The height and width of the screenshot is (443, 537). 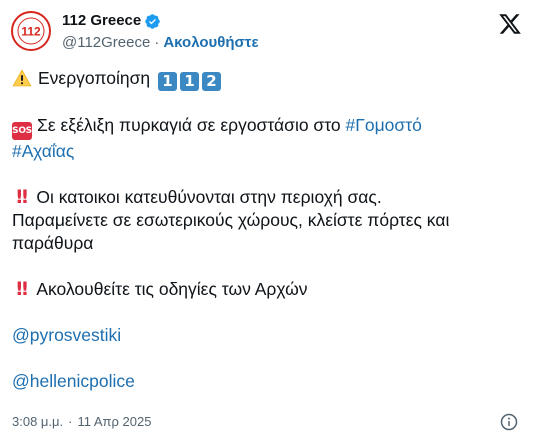 I want to click on display-name: 112 Greece, so click(x=101, y=21).